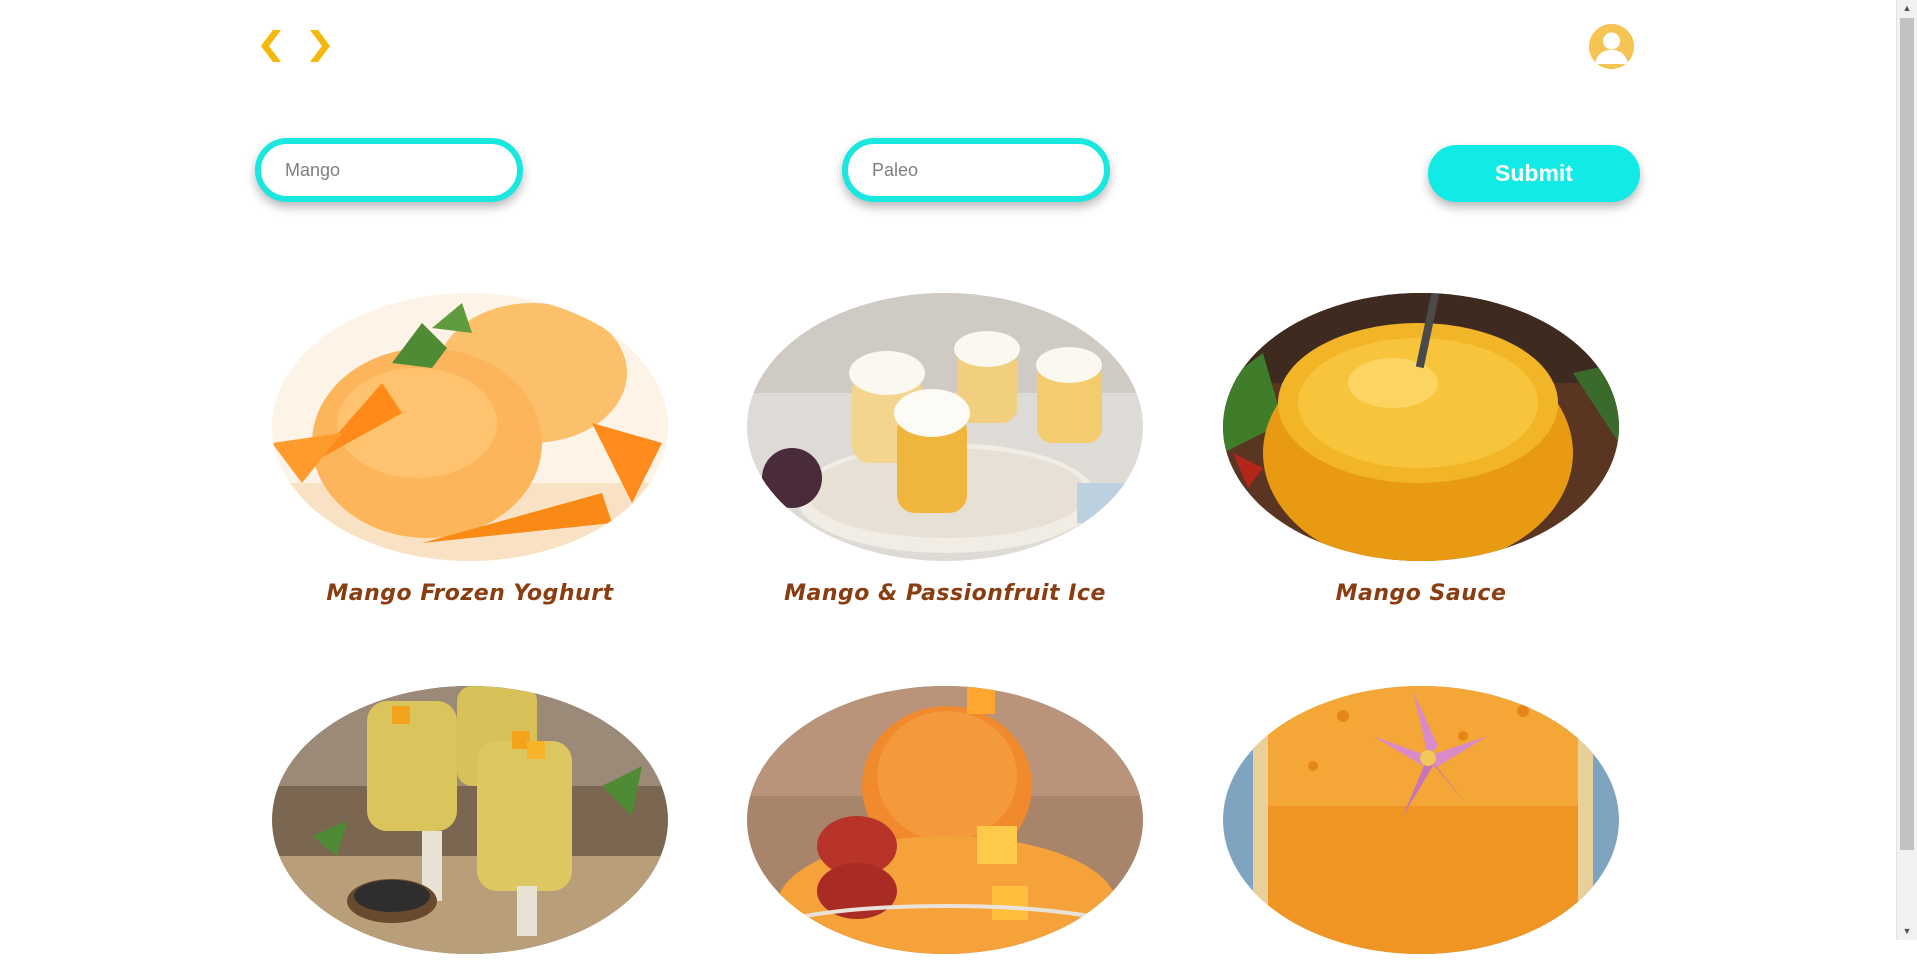  Describe the element at coordinates (1534, 173) in the screenshot. I see `submit-button: Submit` at that location.